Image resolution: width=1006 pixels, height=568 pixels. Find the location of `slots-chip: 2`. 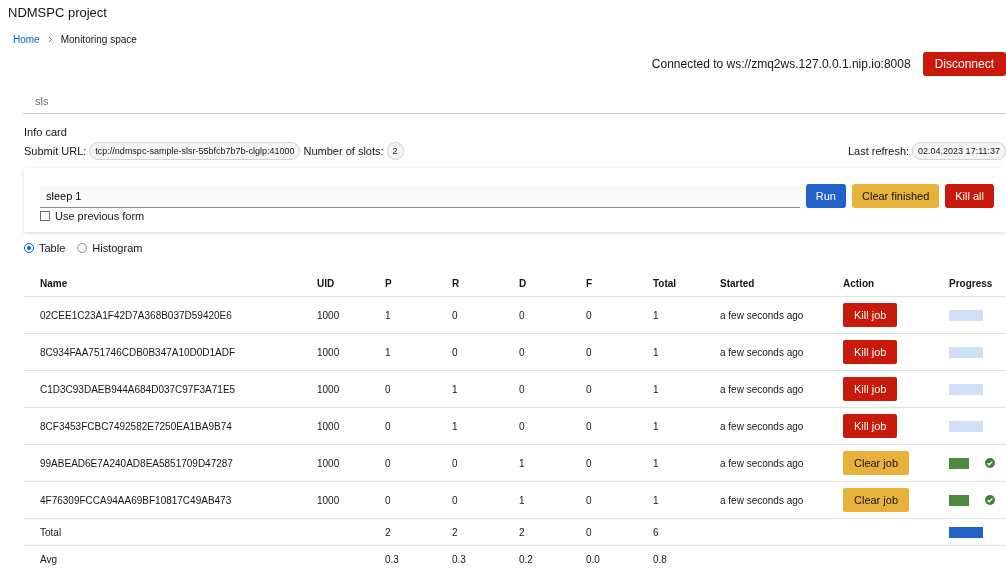

slots-chip: 2 is located at coordinates (395, 151).